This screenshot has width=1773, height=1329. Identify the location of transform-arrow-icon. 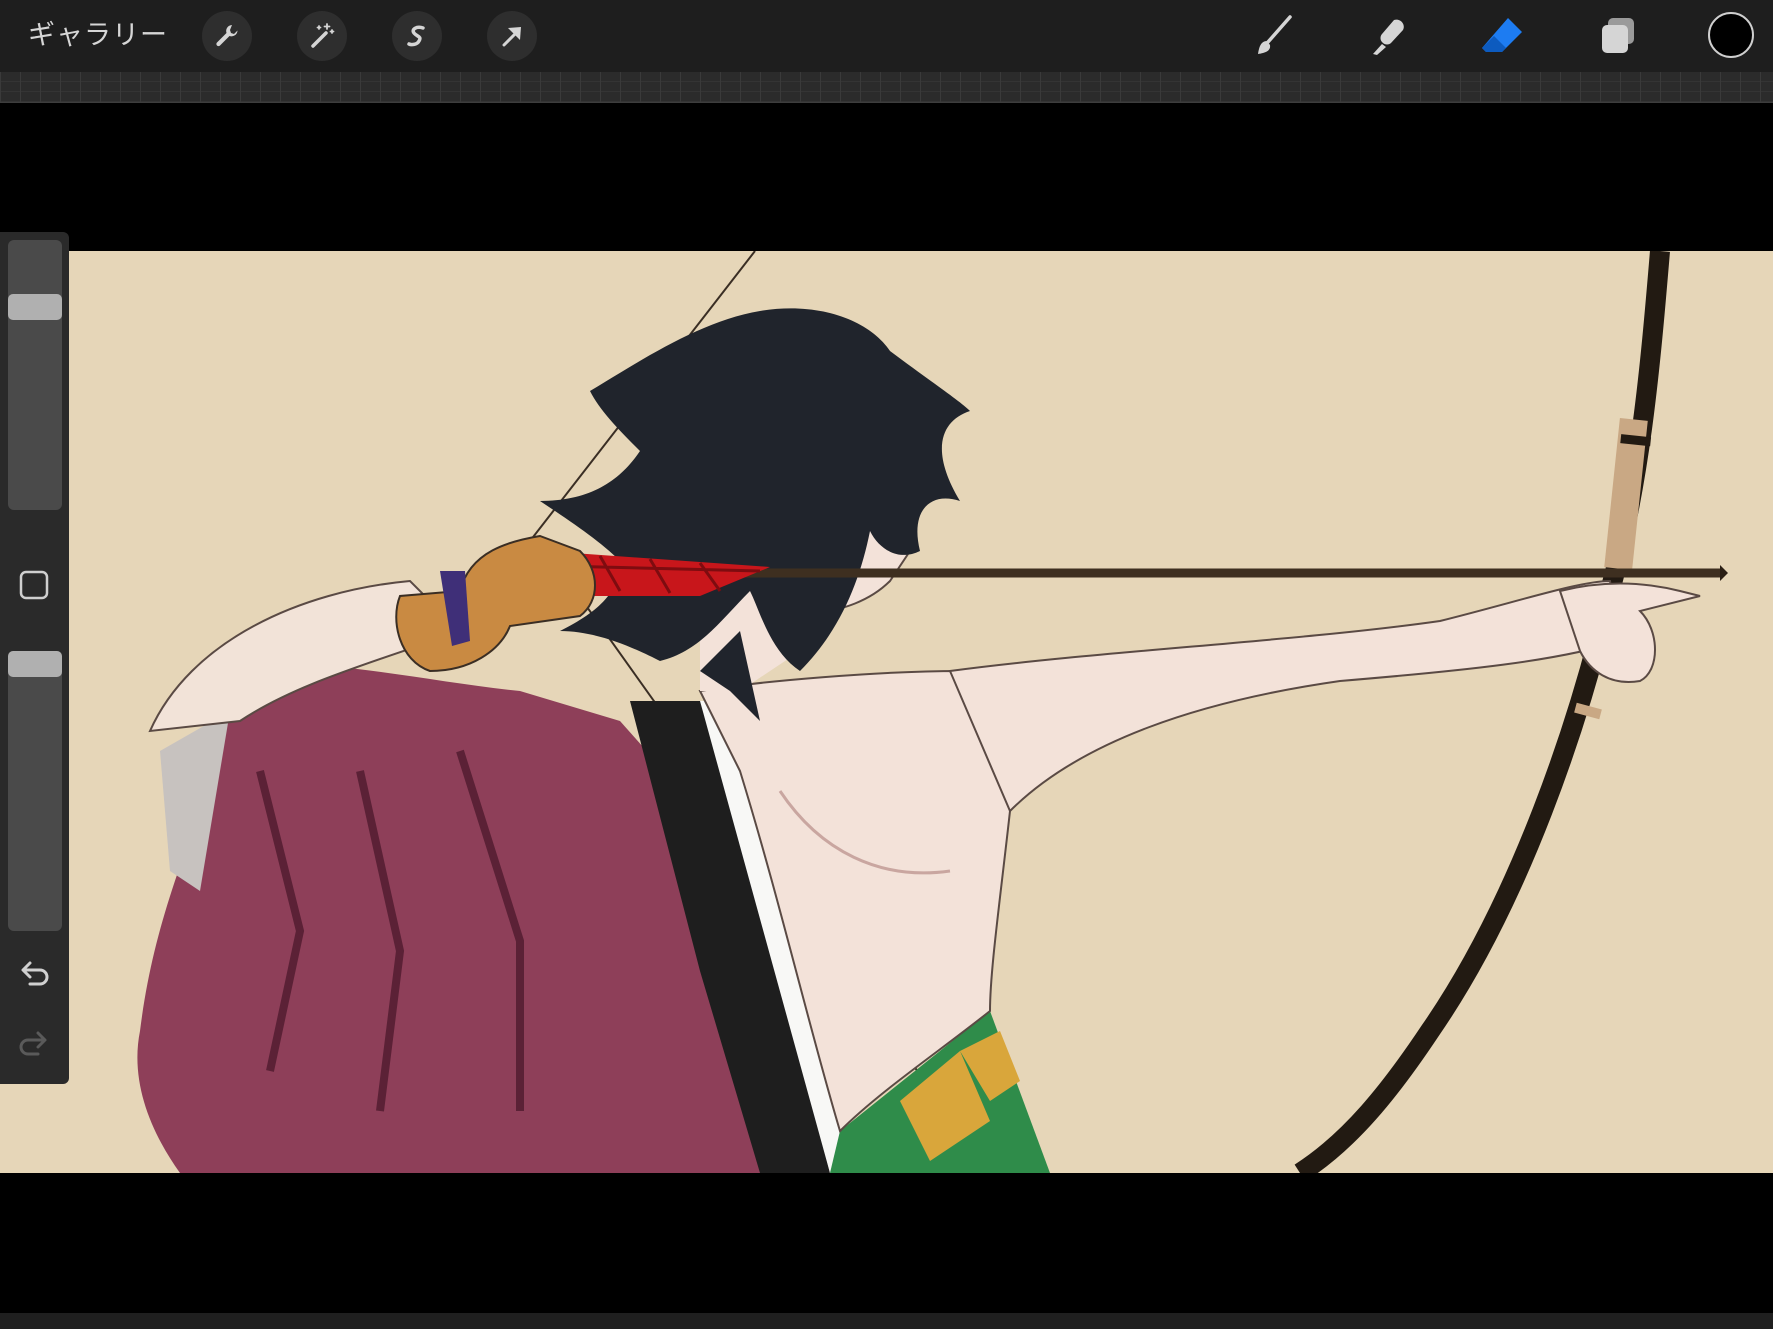
(511, 37).